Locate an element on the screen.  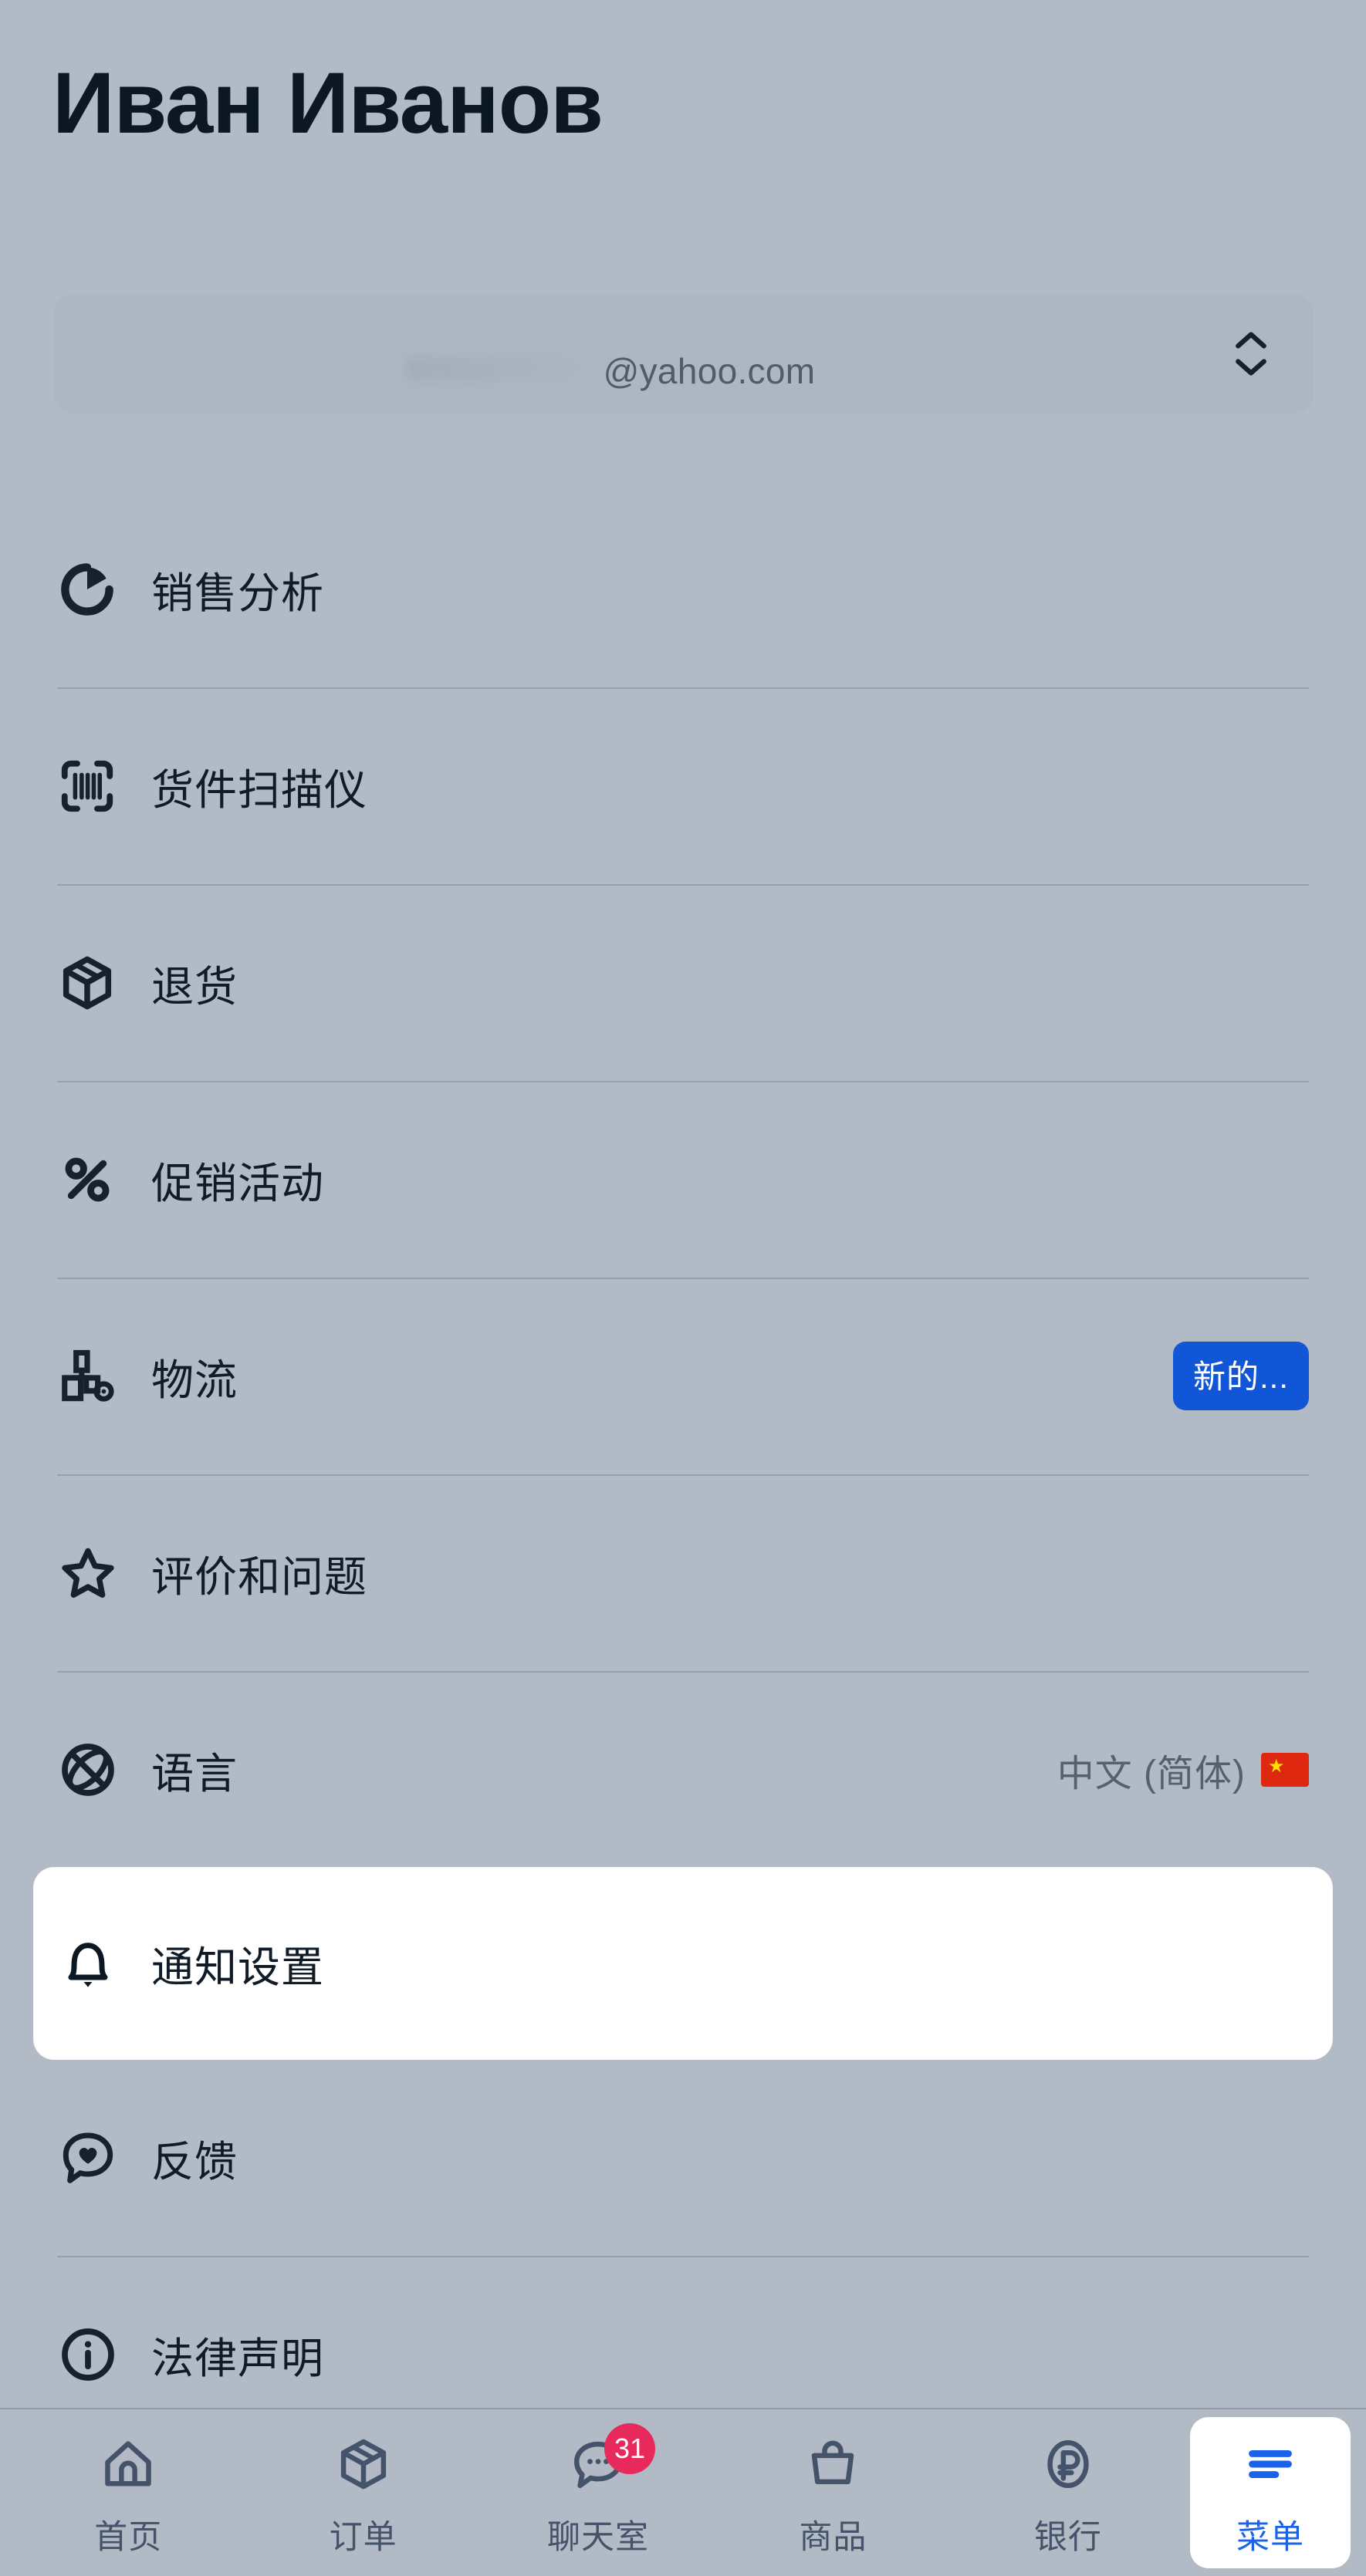
menu-item-notification-settings: 通知设置 is located at coordinates (683, 1964).